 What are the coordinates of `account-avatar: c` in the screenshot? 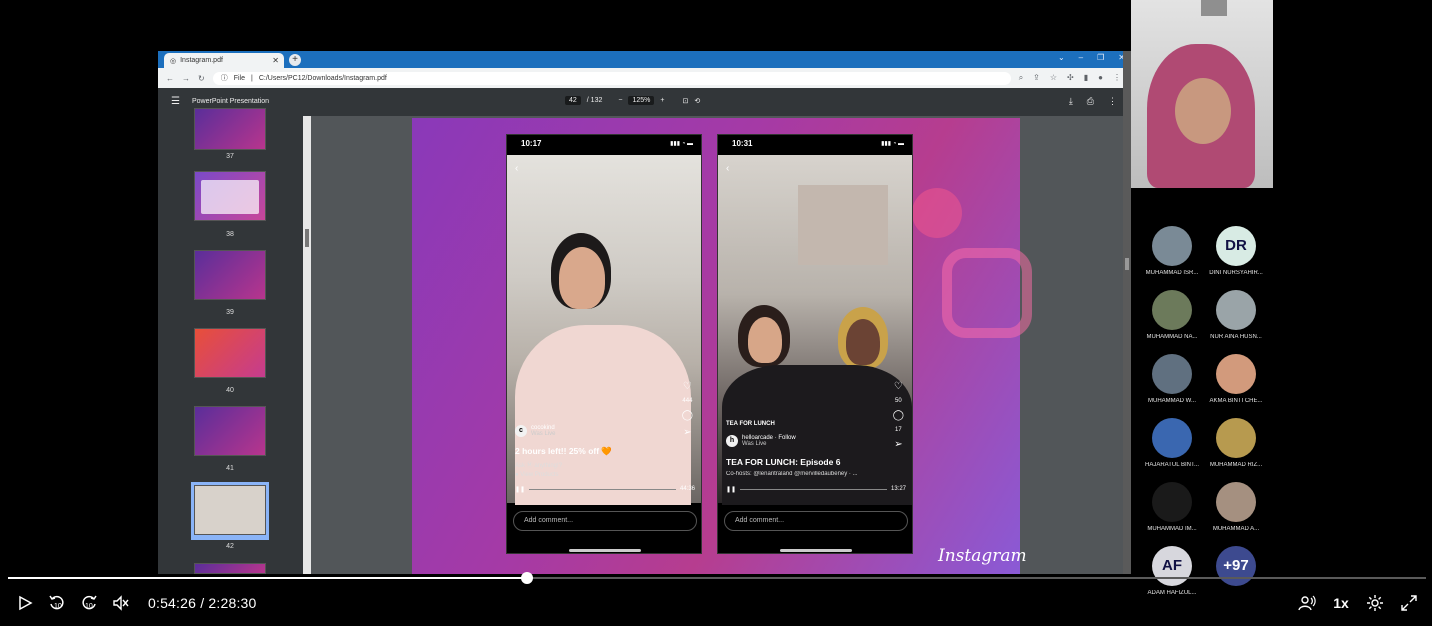 It's located at (521, 431).